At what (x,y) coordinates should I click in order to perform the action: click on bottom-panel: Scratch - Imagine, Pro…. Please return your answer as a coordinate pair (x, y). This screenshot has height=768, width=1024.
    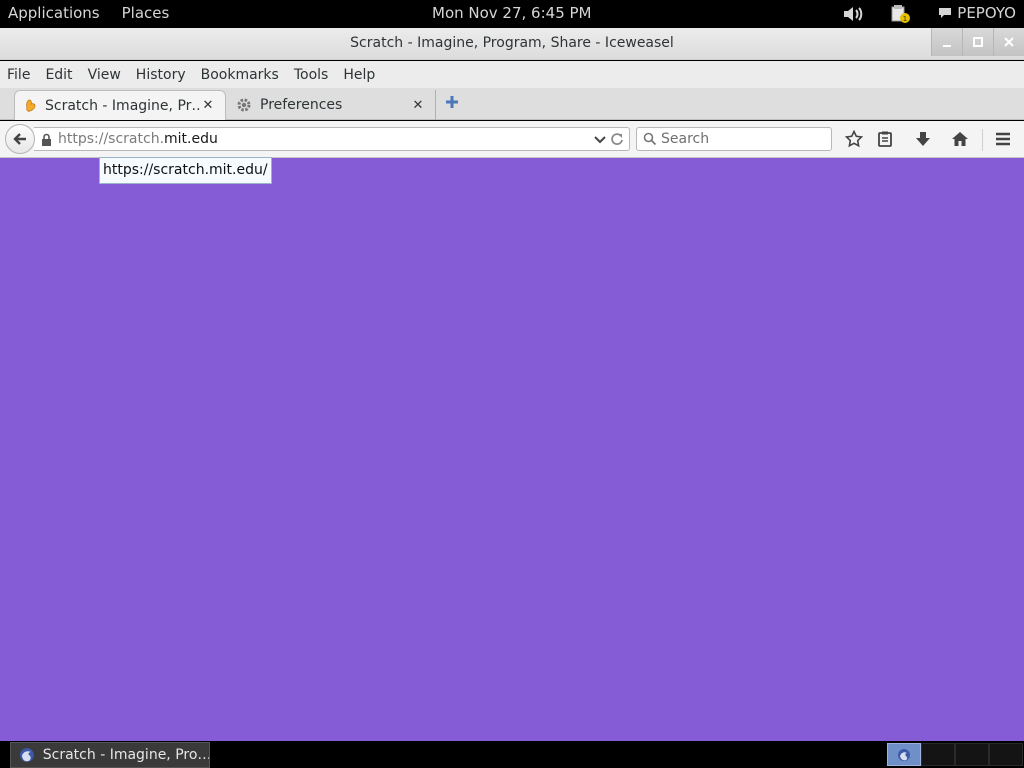
    Looking at the image, I should click on (512, 754).